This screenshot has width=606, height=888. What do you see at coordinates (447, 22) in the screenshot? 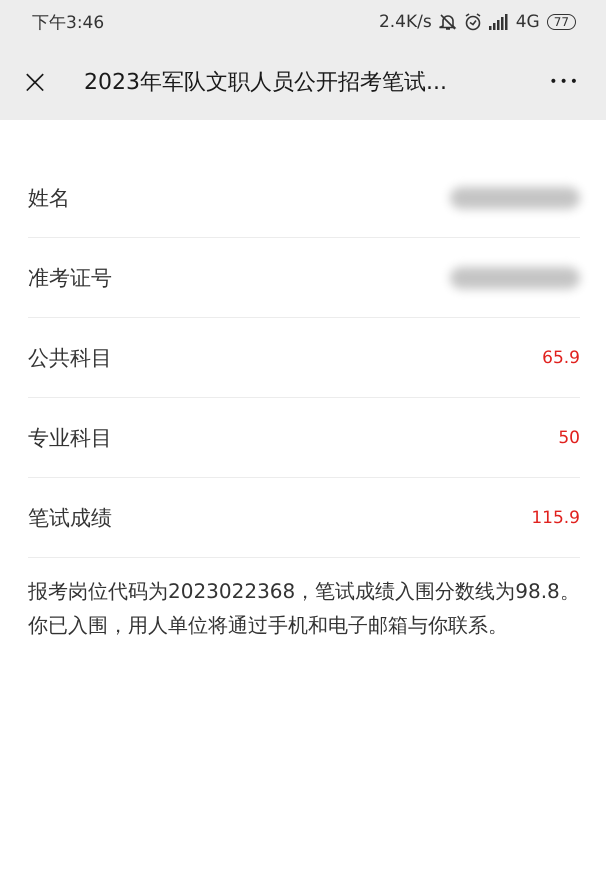
I see `bell-muted-icon` at bounding box center [447, 22].